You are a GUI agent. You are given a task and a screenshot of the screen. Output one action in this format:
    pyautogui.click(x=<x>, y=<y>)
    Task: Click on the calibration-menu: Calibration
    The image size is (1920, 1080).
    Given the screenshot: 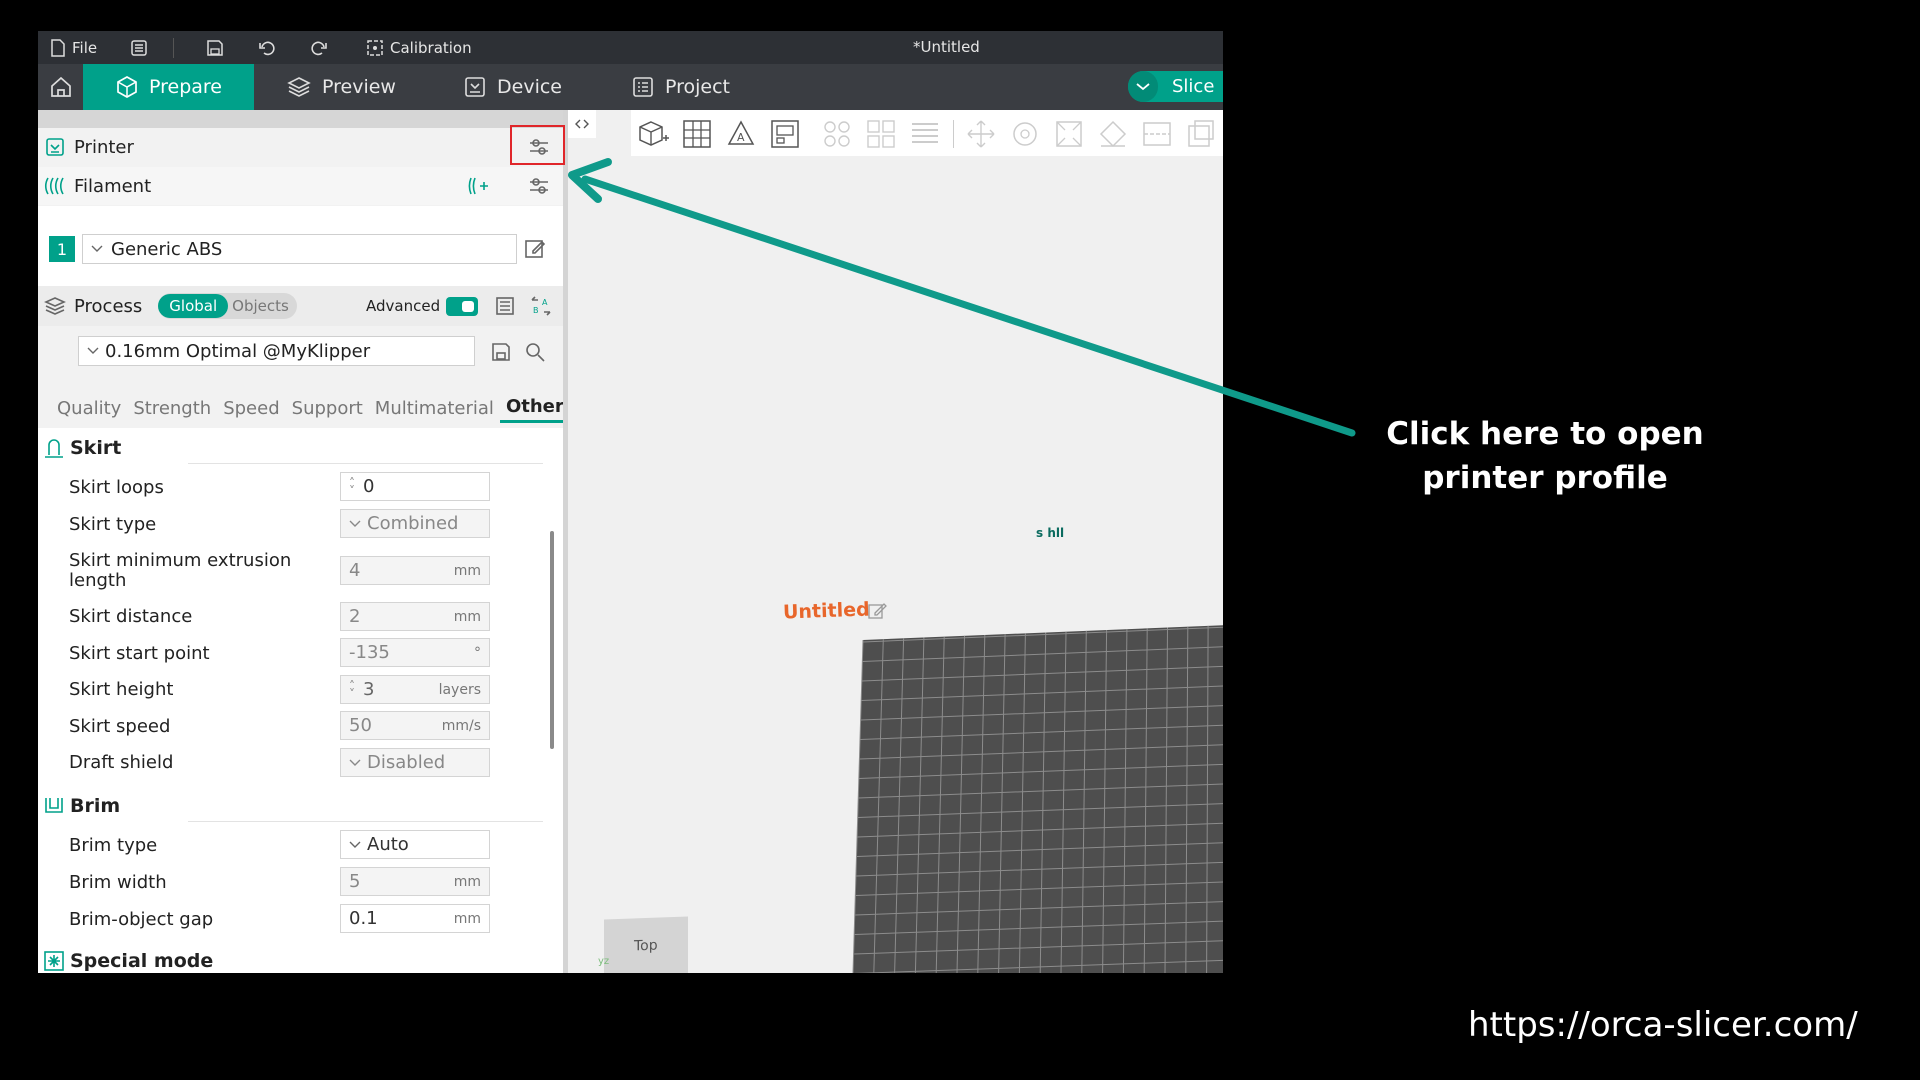 What is the action you would take?
    pyautogui.click(x=419, y=47)
    